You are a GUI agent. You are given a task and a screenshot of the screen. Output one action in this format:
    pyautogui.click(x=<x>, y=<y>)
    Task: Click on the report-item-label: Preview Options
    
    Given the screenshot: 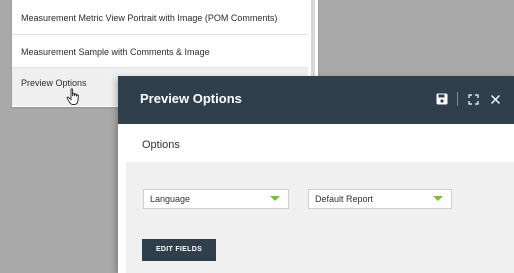 What is the action you would take?
    pyautogui.click(x=54, y=83)
    